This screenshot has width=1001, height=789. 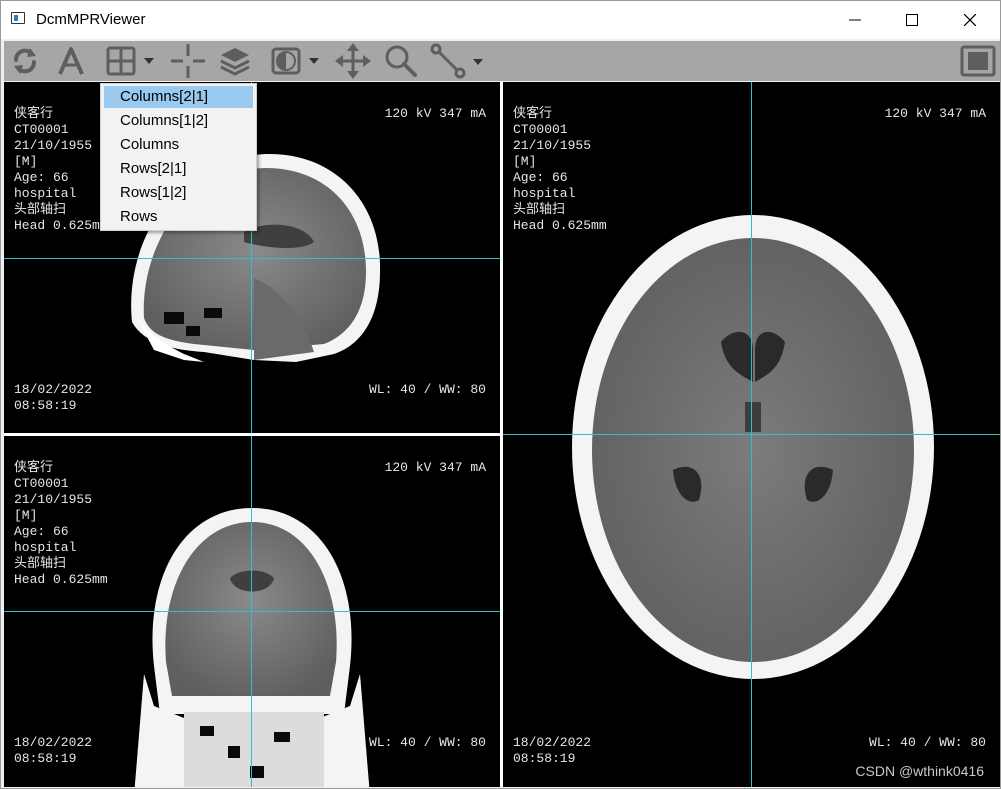 I want to click on layers-button, so click(x=235, y=61).